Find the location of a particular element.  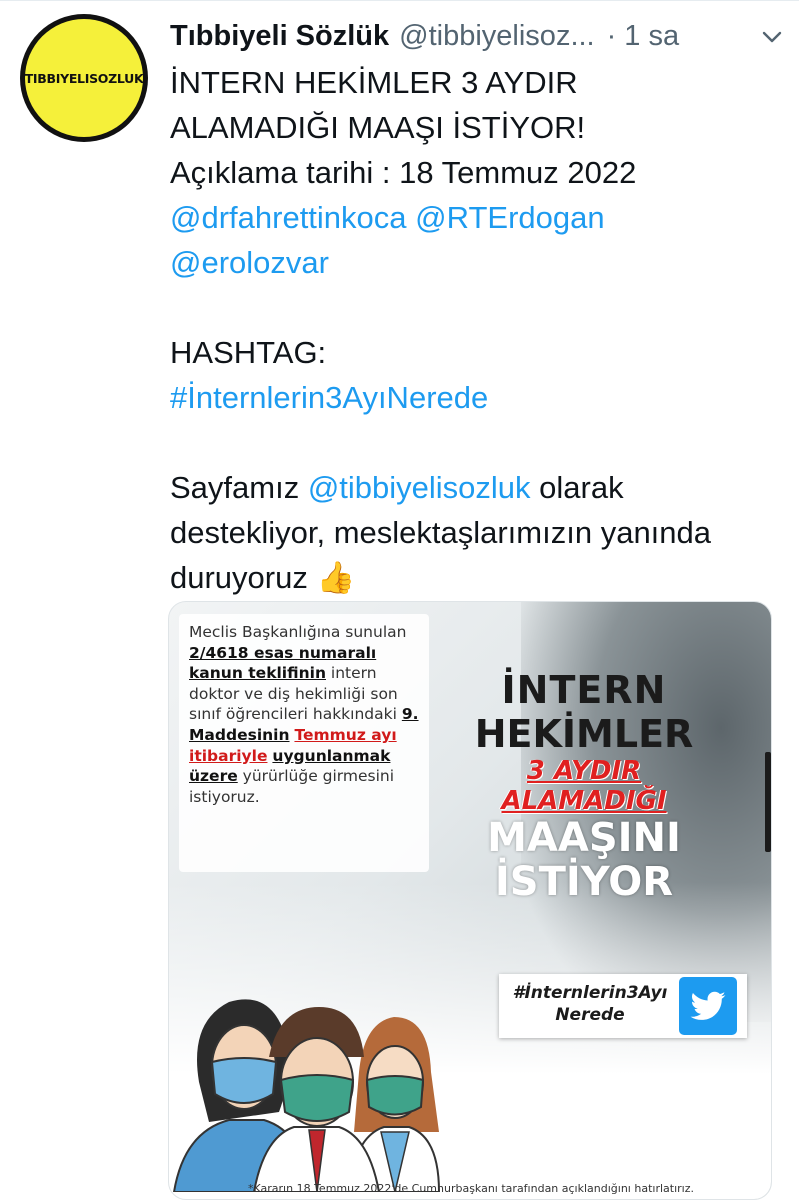

top-divider is located at coordinates (399, 0).